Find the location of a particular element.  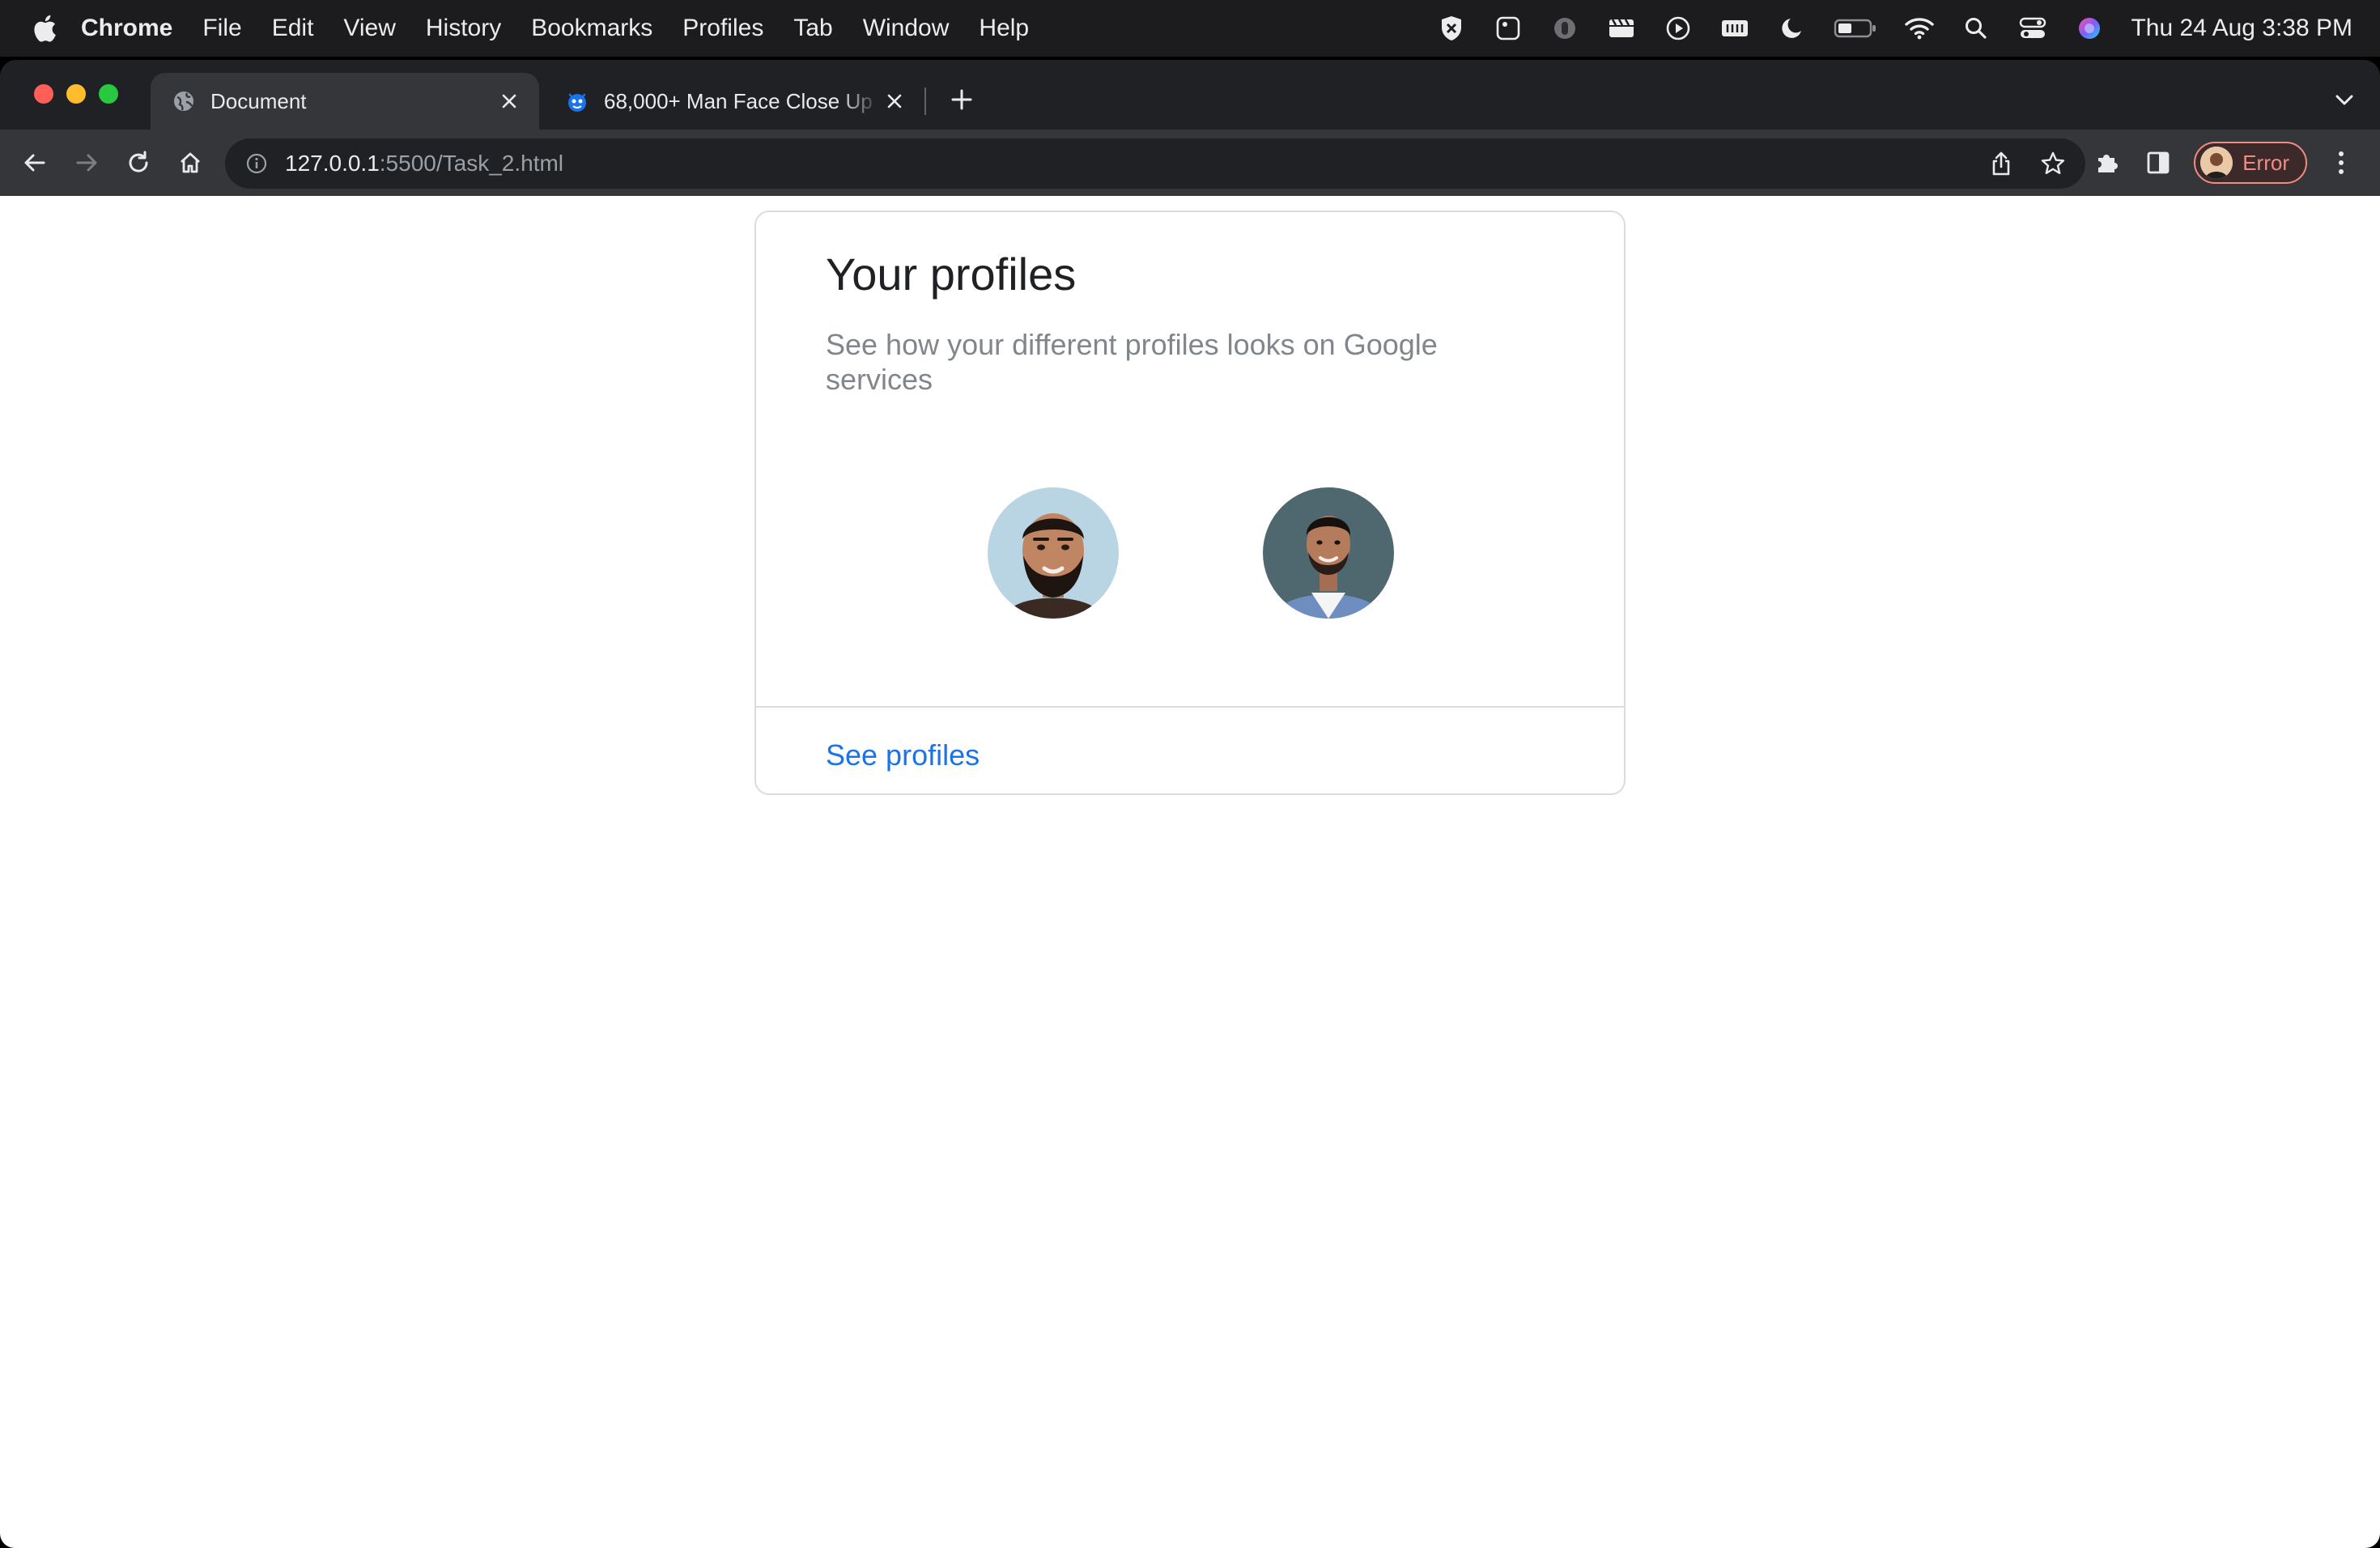

tab-separator is located at coordinates (925, 101).